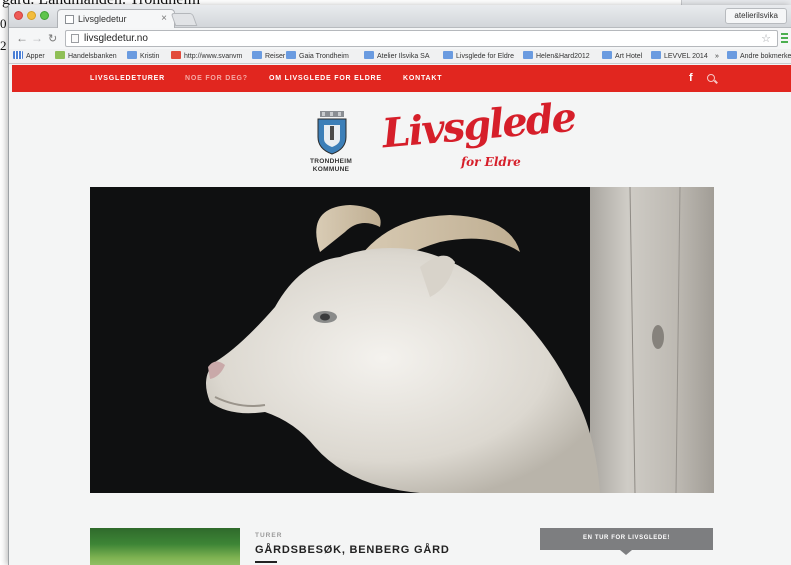 The image size is (791, 565). Describe the element at coordinates (116, 38) in the screenshot. I see `url-text: livsgledetur.no` at that location.